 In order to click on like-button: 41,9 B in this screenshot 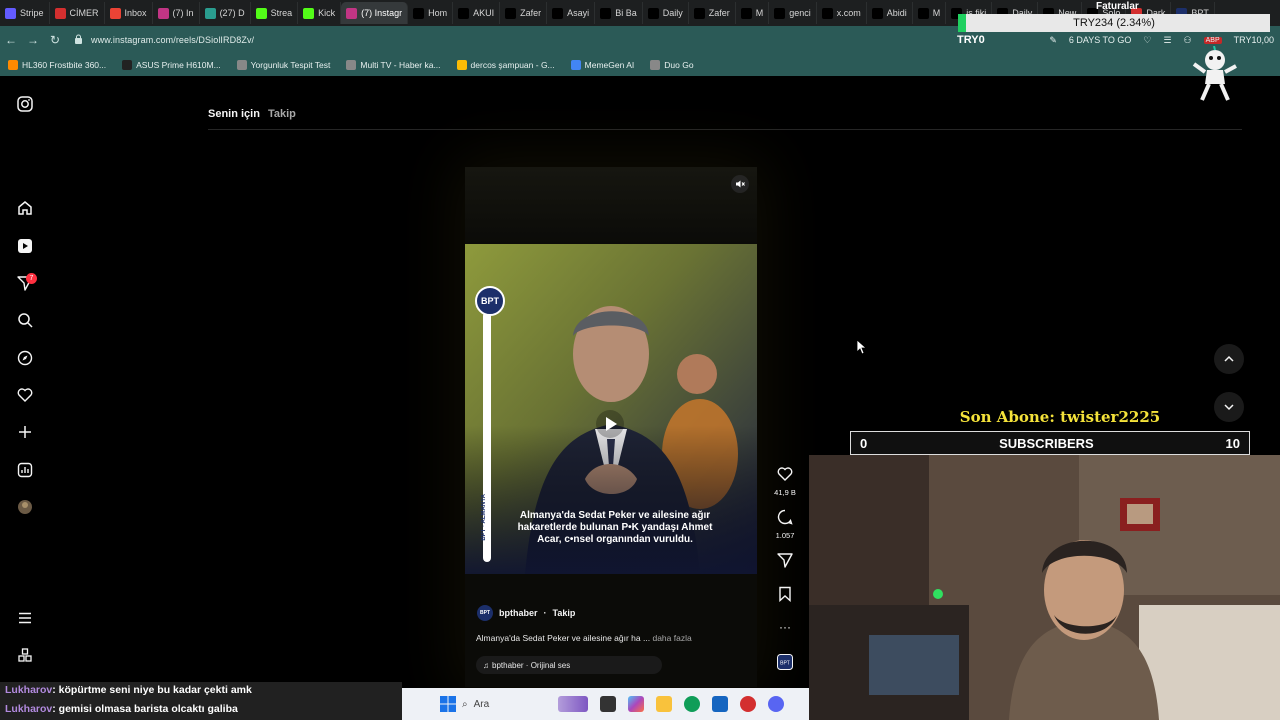, I will do `click(785, 481)`.